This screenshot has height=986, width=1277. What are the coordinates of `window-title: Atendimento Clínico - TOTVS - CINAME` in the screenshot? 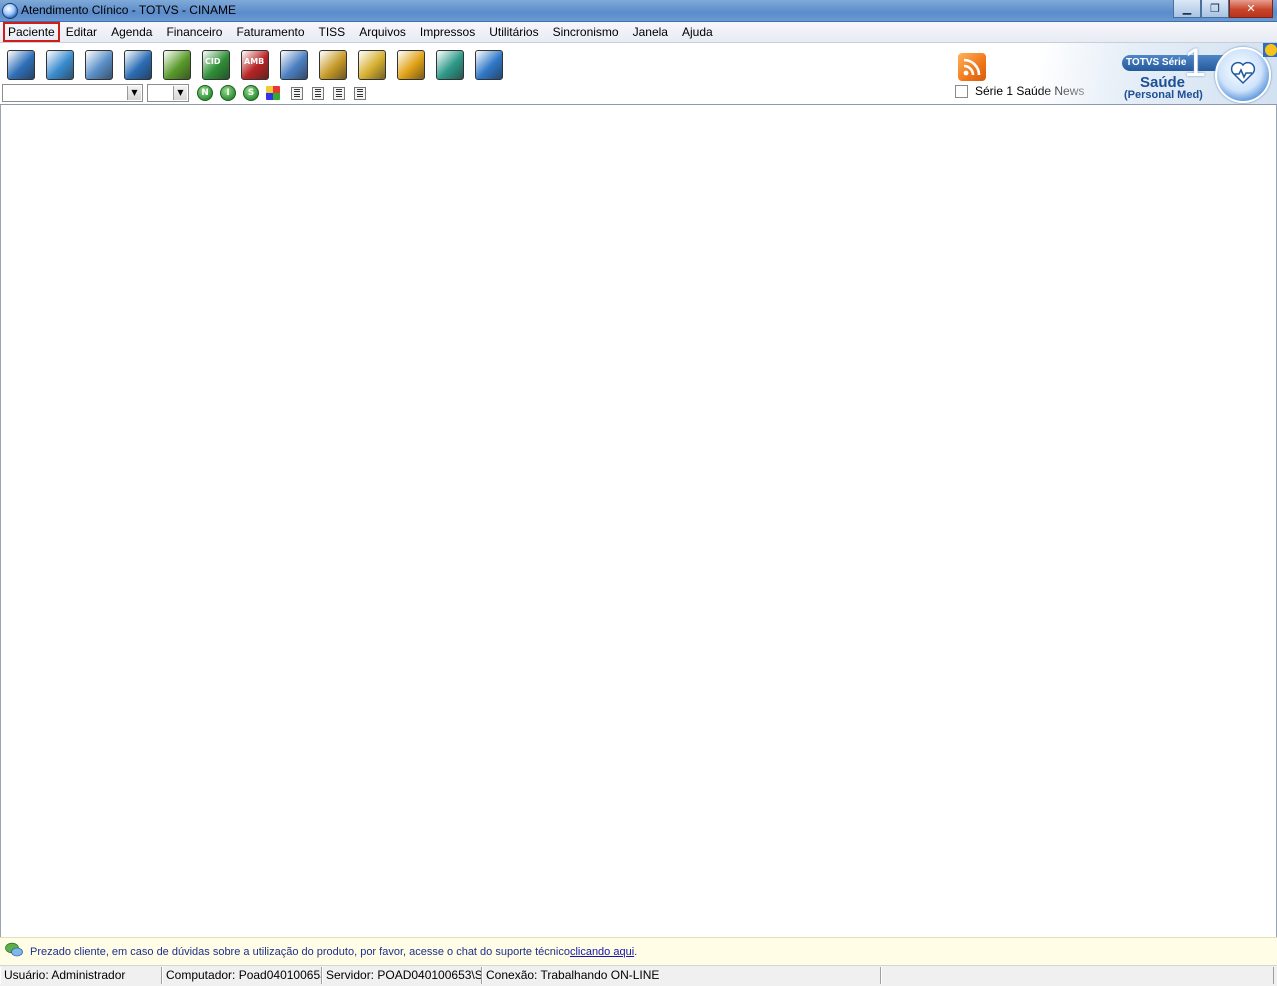 It's located at (128, 10).